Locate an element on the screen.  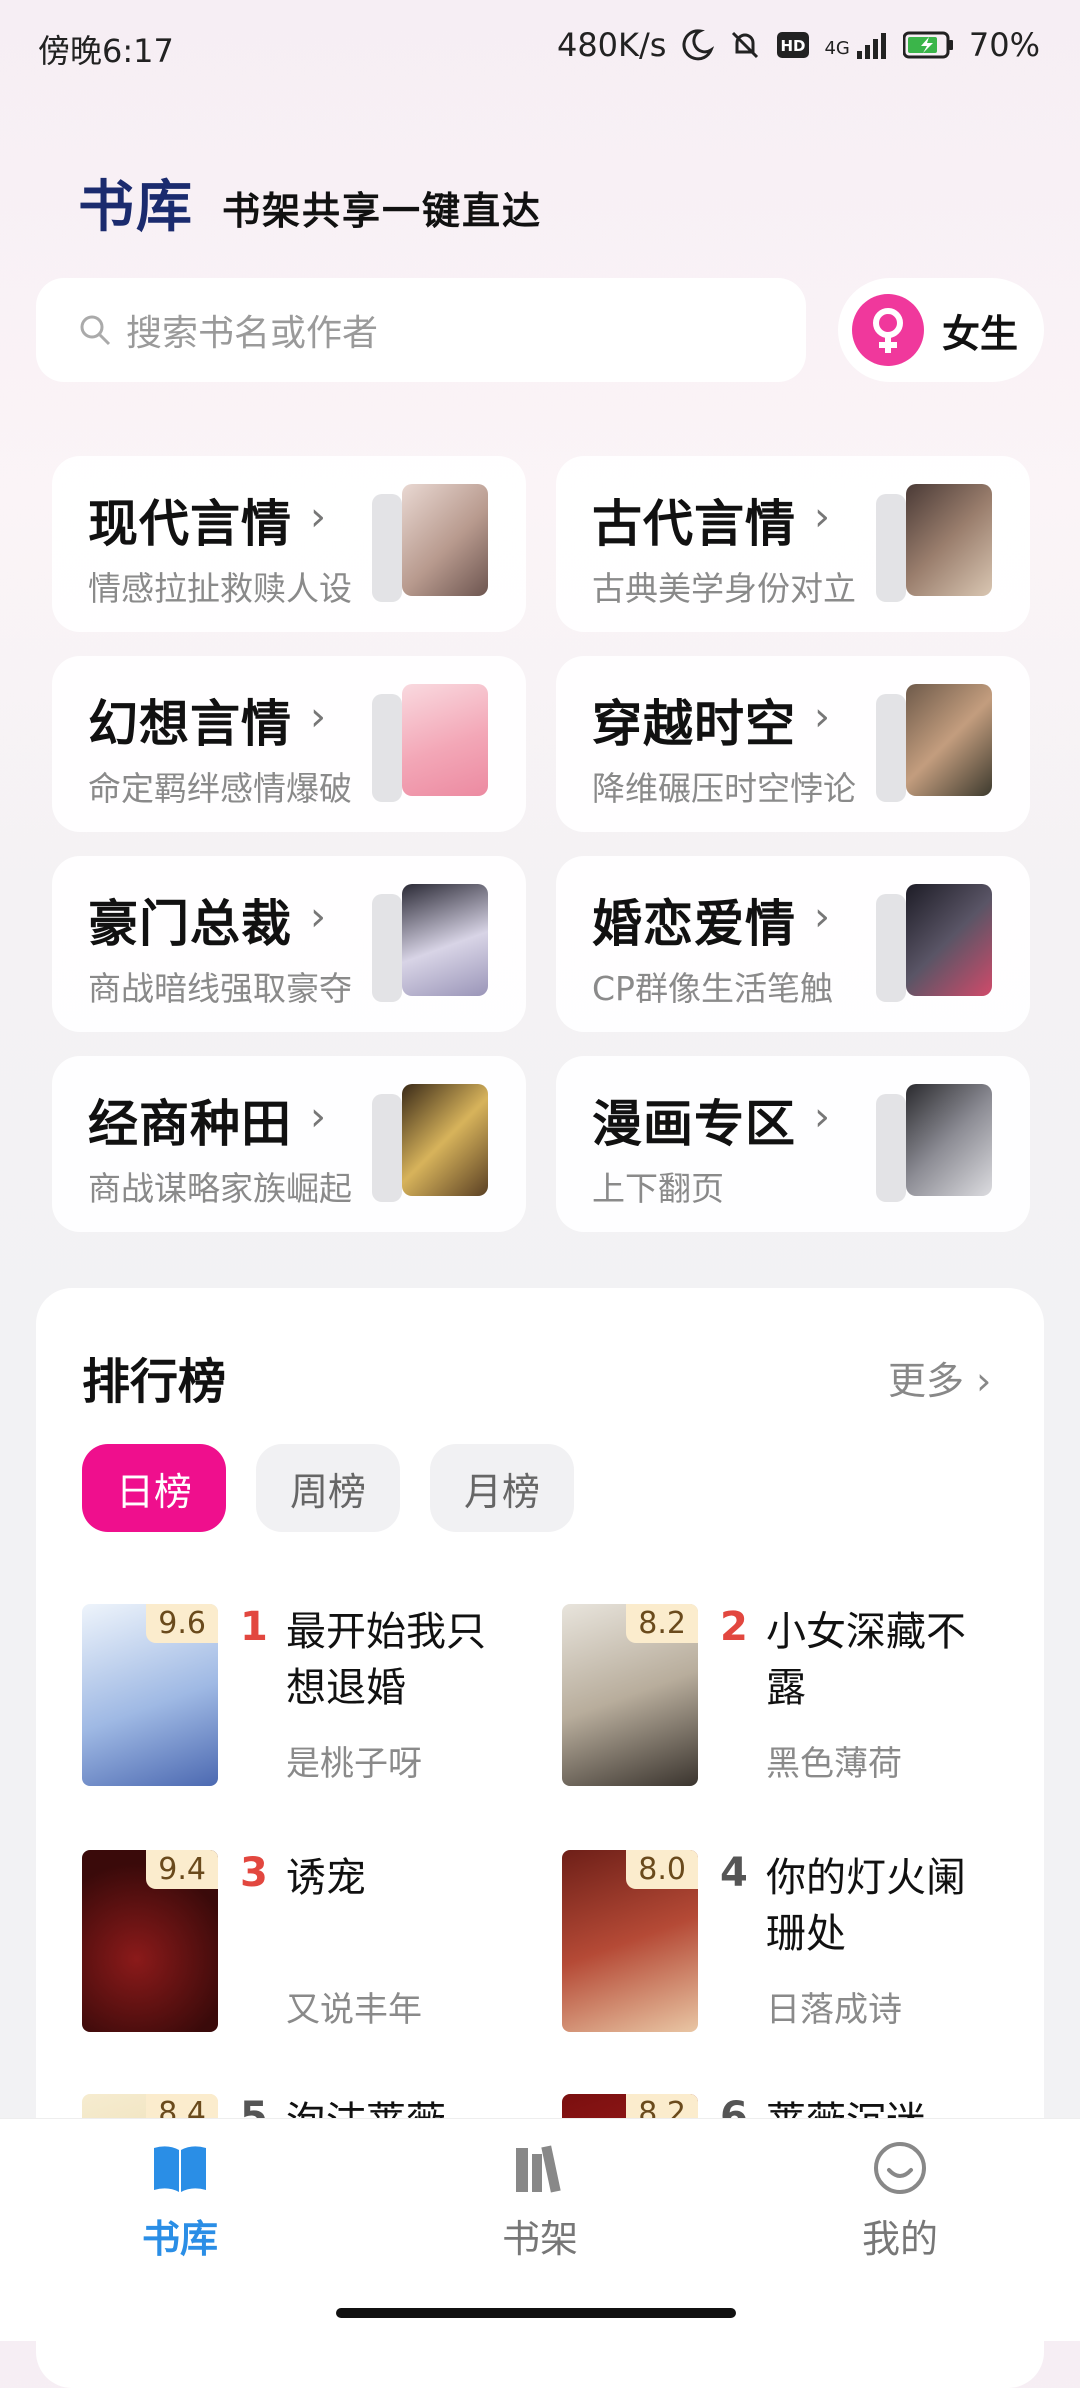
book-title: 最开始我只想退婚 is located at coordinates (386, 1660).